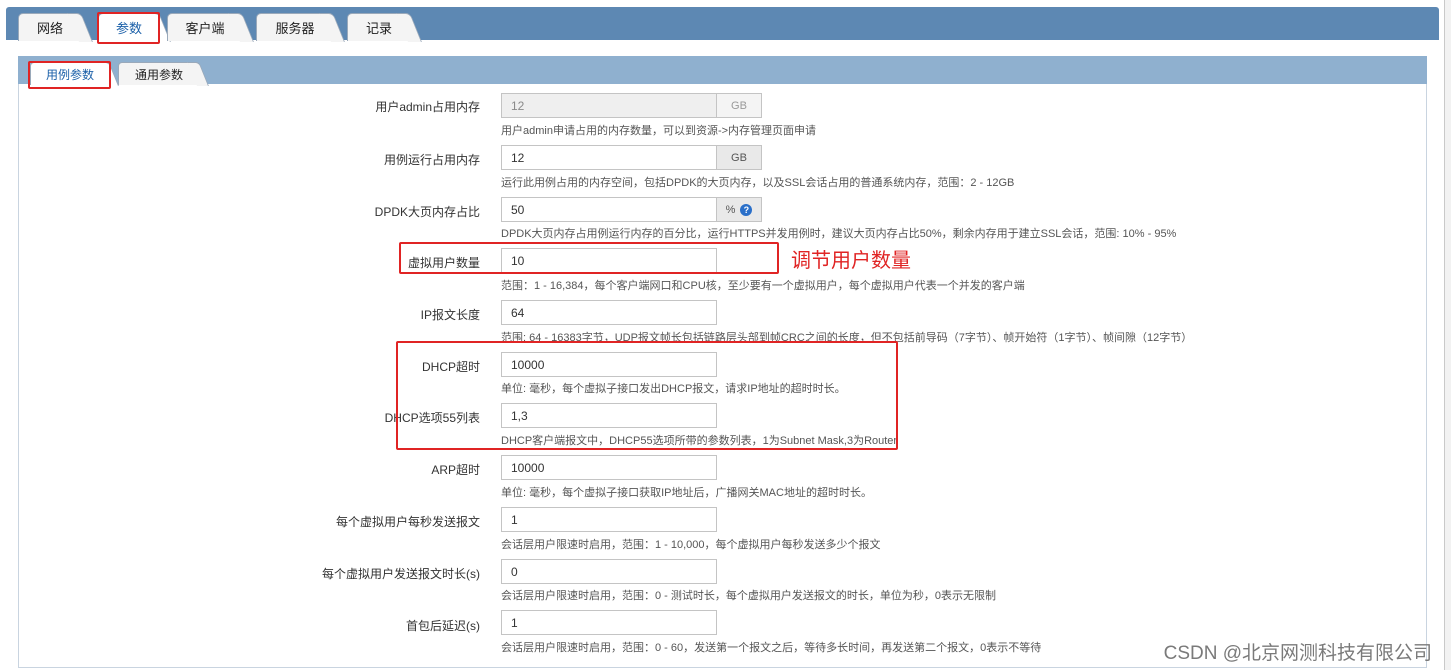 The image size is (1451, 670). Describe the element at coordinates (739, 157) in the screenshot. I see `run-memory-unit: GB` at that location.